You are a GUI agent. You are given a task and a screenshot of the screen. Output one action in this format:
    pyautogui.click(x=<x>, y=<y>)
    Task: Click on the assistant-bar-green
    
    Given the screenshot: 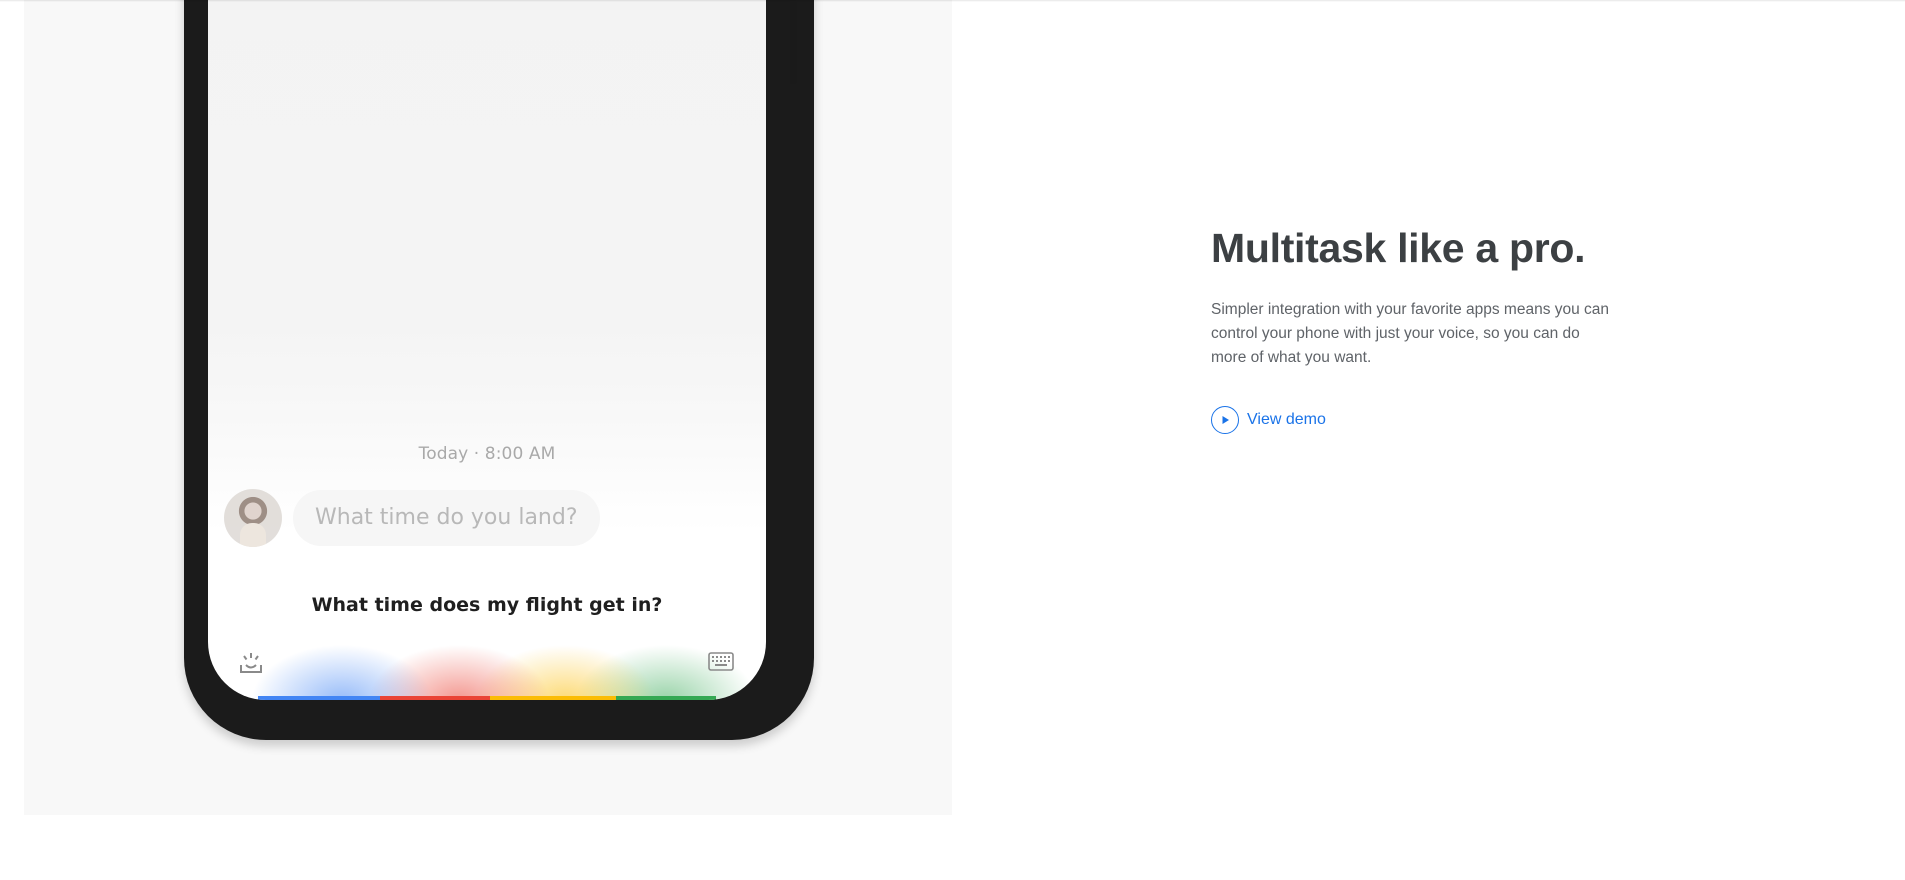 What is the action you would take?
    pyautogui.click(x=666, y=698)
    